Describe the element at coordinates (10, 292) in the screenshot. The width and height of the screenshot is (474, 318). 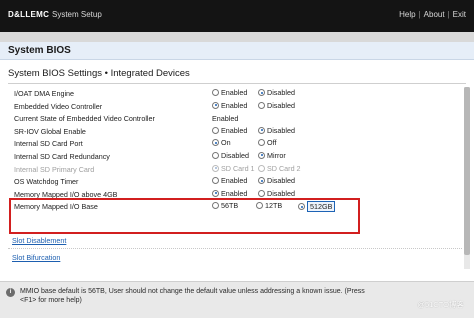
I see `info-icon: i` at that location.